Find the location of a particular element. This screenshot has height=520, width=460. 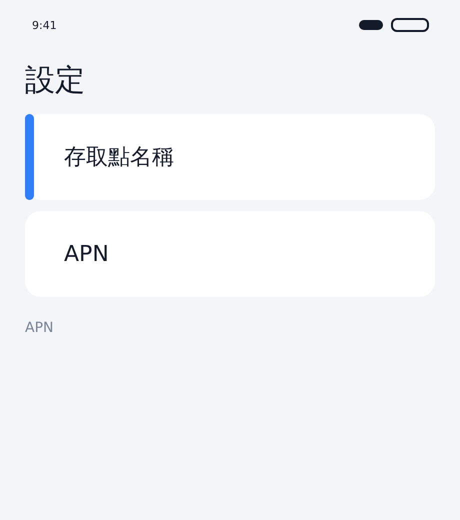

signal-icon is located at coordinates (371, 25).